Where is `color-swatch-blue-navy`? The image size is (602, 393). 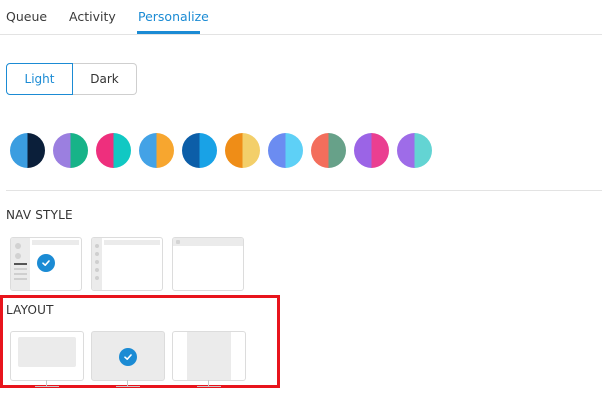
color-swatch-blue-navy is located at coordinates (27, 150).